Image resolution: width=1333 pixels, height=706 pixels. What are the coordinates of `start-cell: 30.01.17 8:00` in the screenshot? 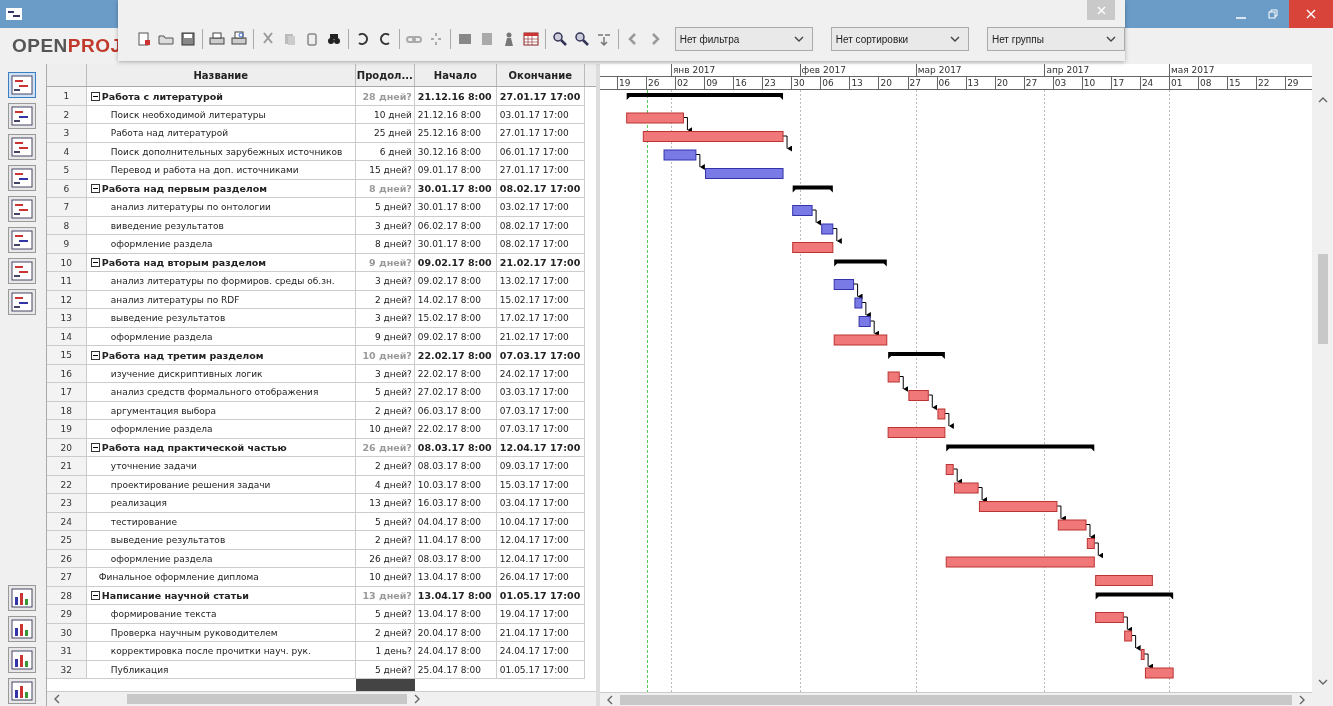 It's located at (455, 244).